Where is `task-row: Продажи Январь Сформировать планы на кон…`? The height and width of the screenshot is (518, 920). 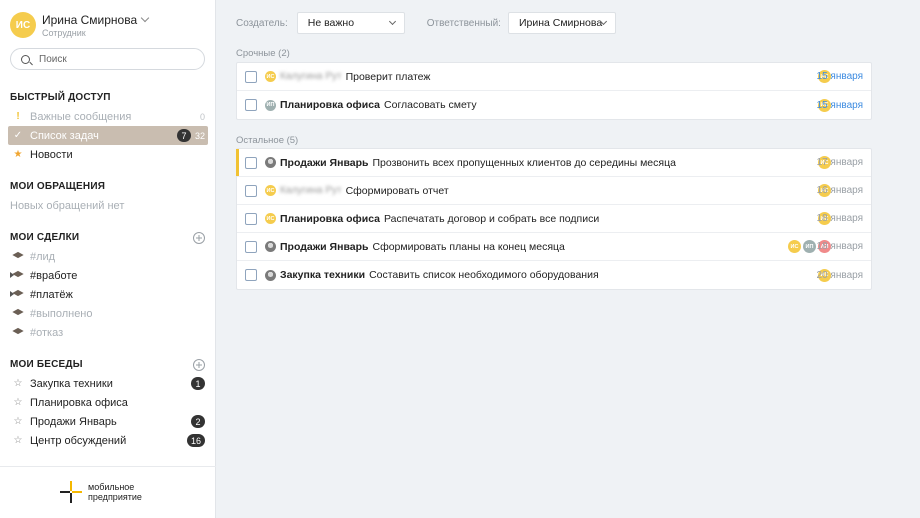 task-row: Продажи Январь Сформировать планы на кон… is located at coordinates (554, 247).